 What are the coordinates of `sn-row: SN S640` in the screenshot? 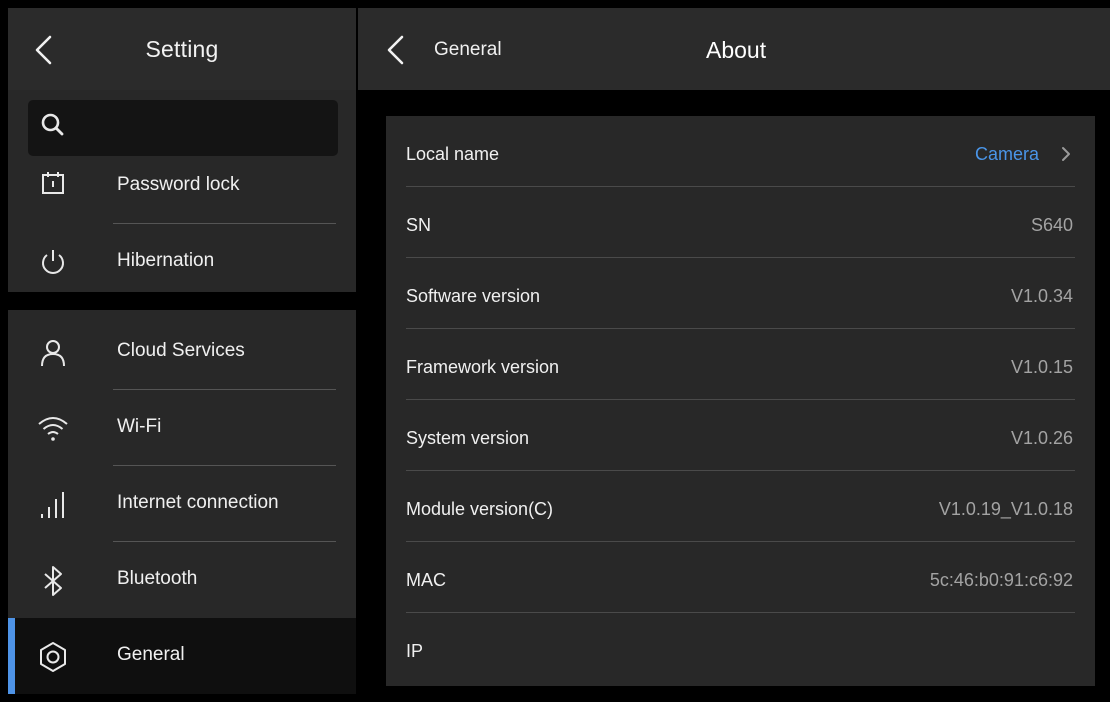 It's located at (740, 222).